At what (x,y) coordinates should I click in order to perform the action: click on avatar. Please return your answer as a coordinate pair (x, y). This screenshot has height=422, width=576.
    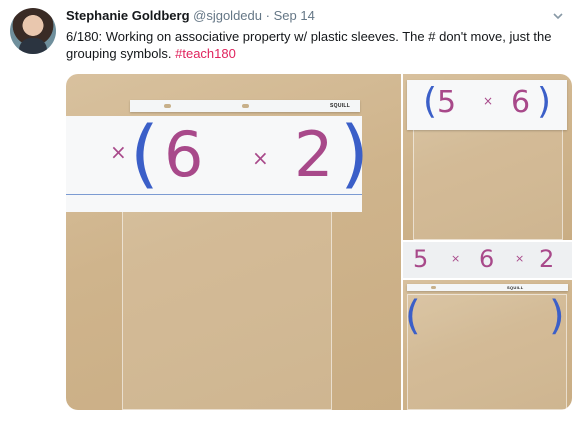
    Looking at the image, I should click on (33, 31).